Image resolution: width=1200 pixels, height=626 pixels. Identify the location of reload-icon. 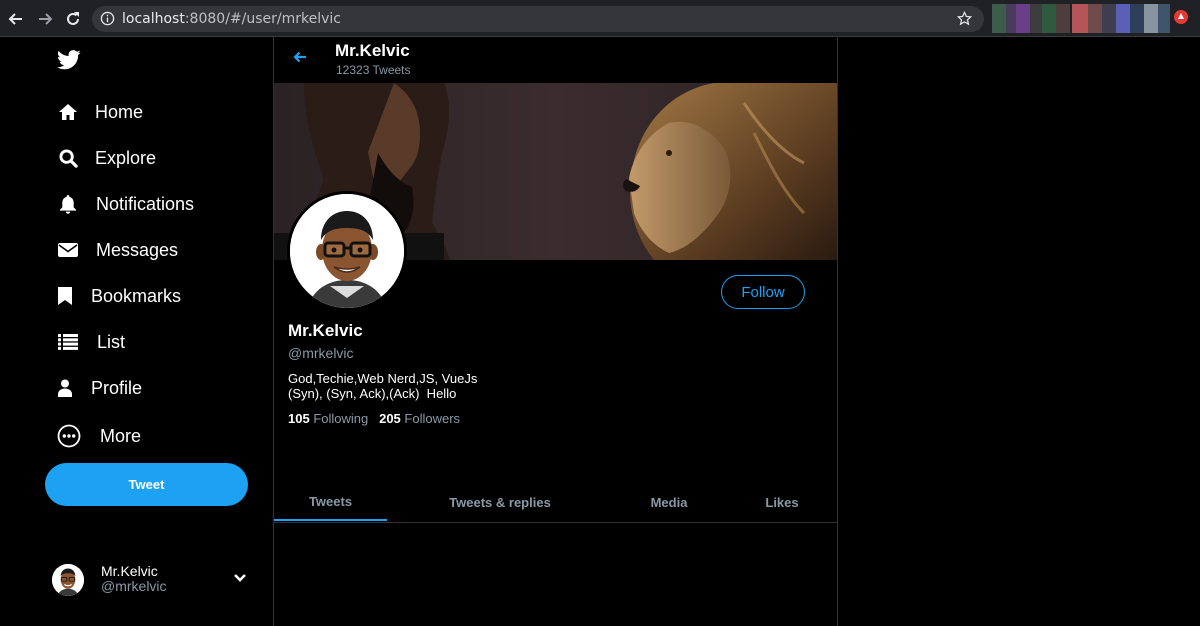
(73, 19).